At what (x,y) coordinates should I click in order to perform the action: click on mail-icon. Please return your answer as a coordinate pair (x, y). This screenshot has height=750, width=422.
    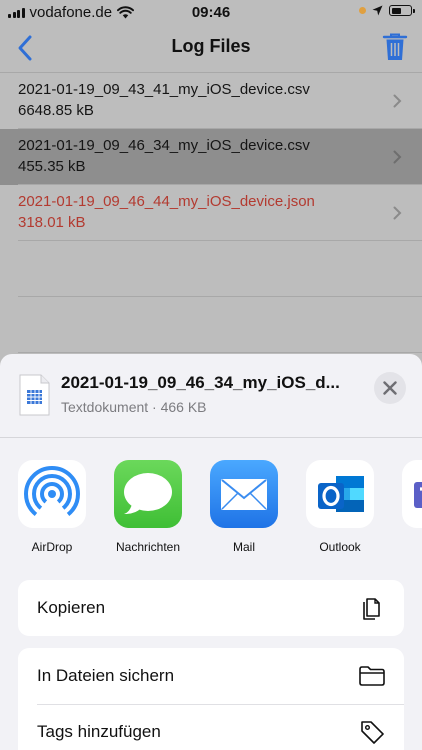
    Looking at the image, I should click on (244, 494).